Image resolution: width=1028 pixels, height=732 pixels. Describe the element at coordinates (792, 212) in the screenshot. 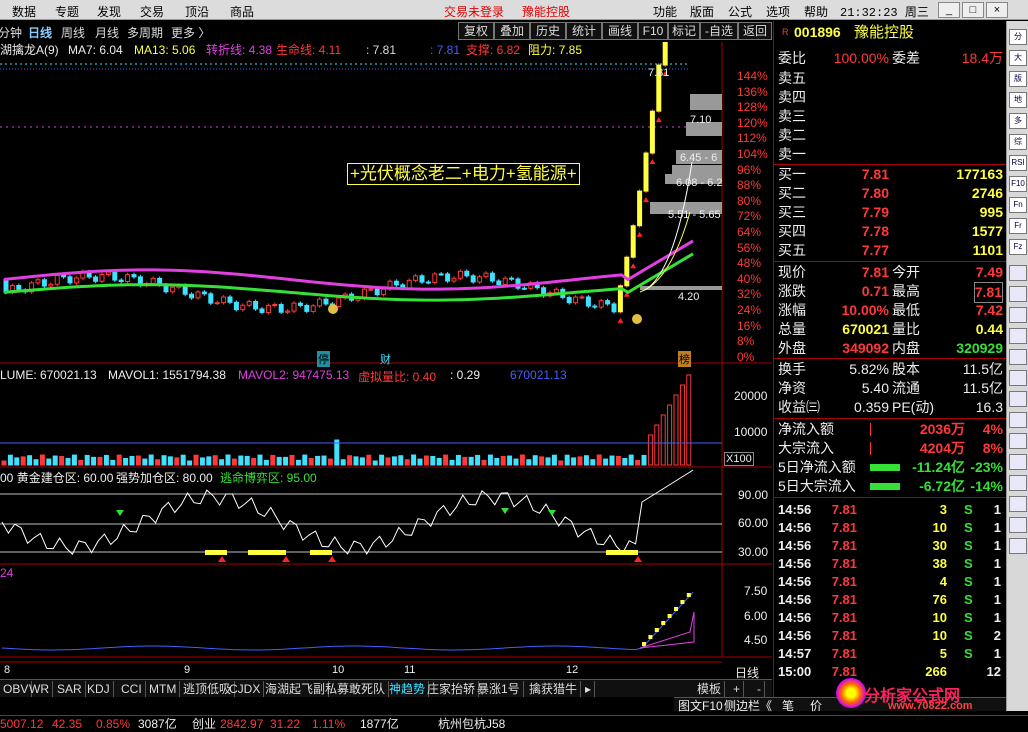

I see `buy-label: 买三` at that location.